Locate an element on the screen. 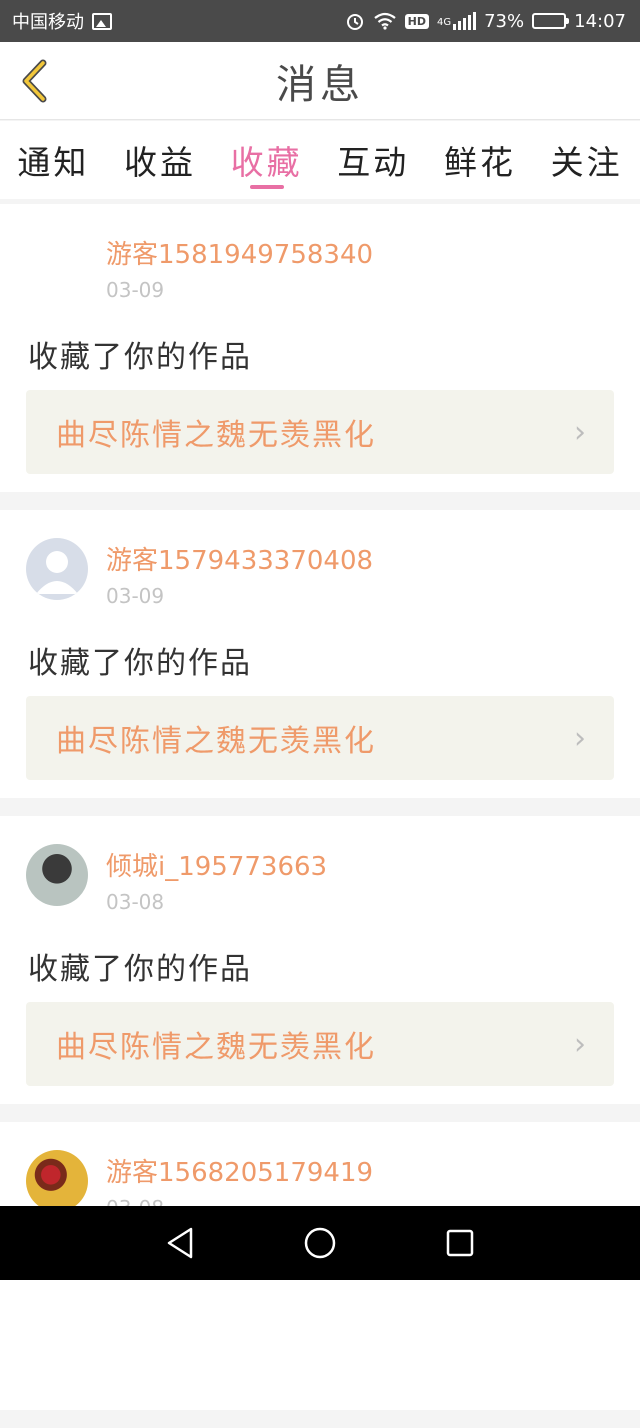 This screenshot has height=1428, width=640. nav-recents-button is located at coordinates (460, 1243).